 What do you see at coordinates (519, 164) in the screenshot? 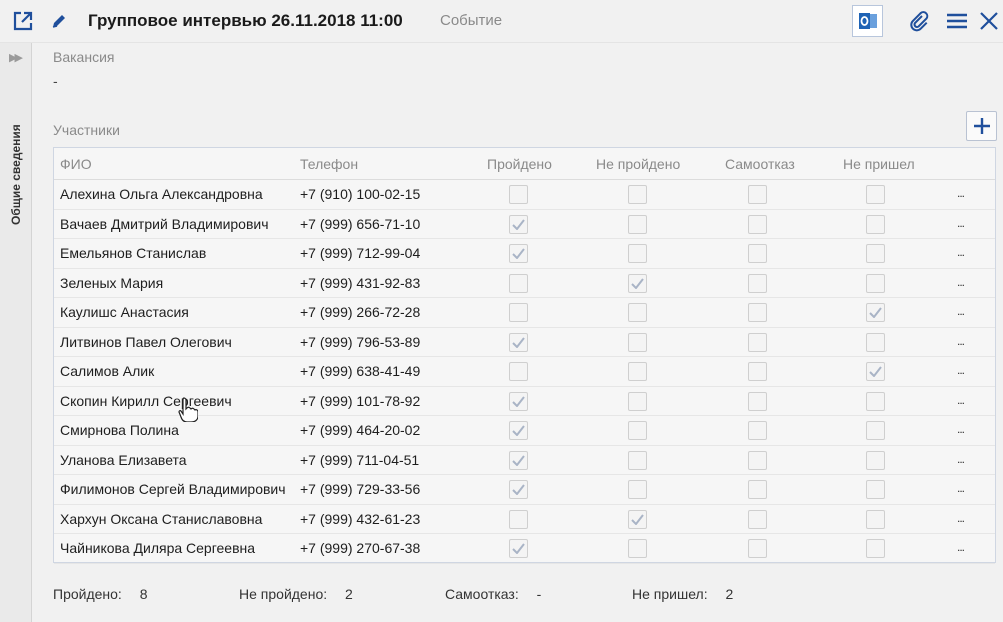
I see `column-header-passed: Пройдено` at bounding box center [519, 164].